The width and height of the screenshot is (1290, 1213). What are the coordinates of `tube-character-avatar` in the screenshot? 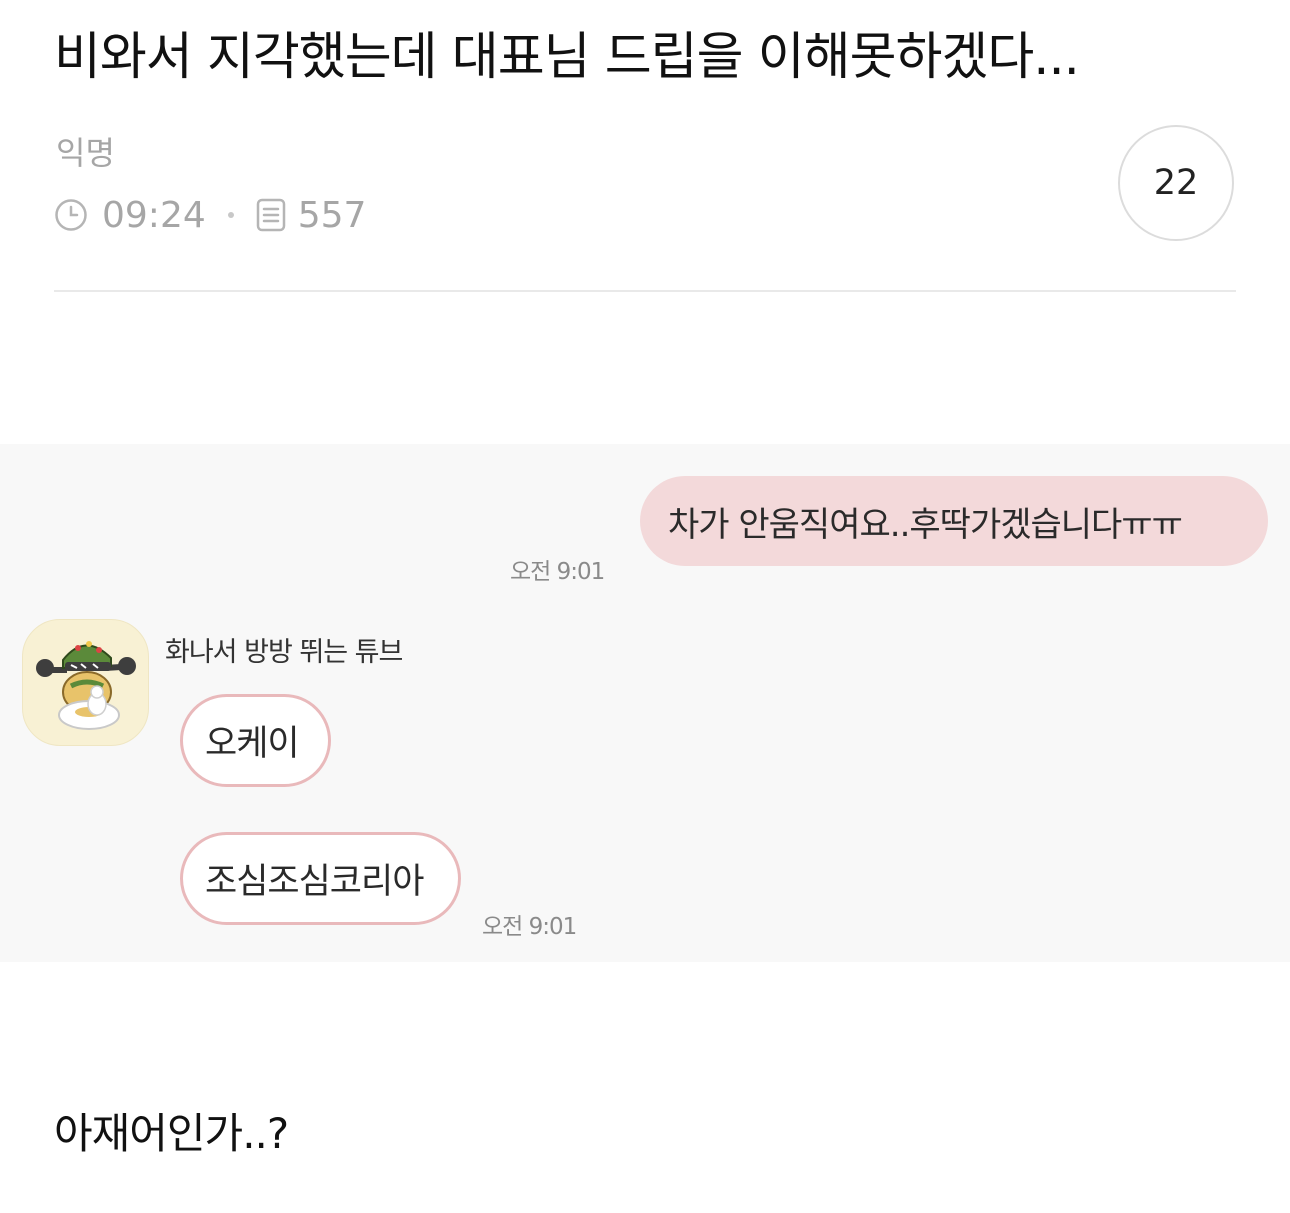 It's located at (85, 682).